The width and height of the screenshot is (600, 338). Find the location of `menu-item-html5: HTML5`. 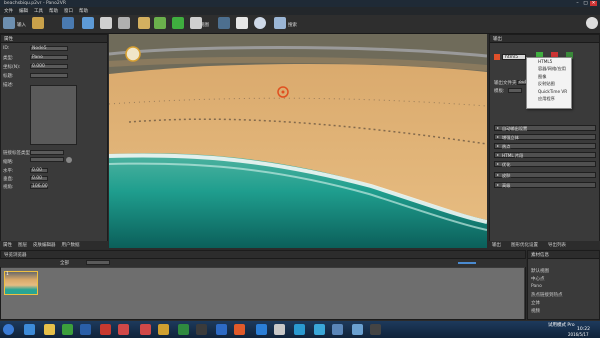

menu-item-html5: HTML5 is located at coordinates (549, 61).